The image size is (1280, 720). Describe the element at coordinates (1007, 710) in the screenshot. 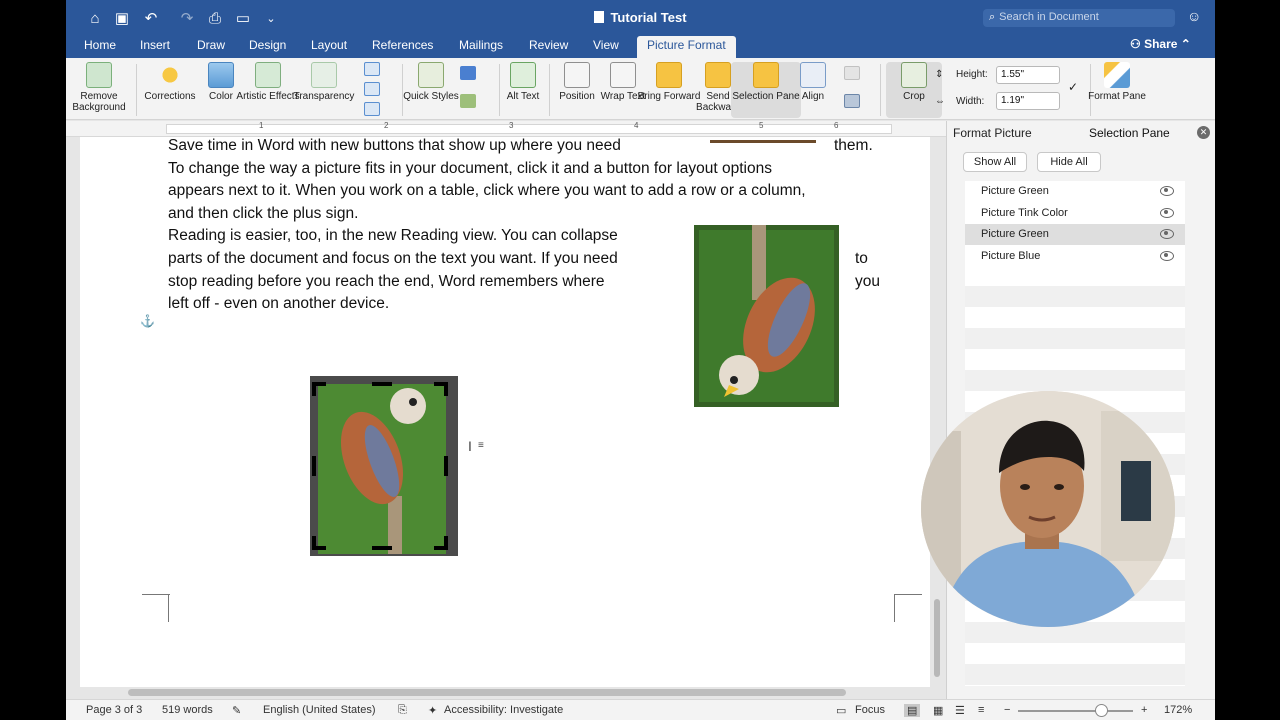

I see `zoom-out-button: −` at that location.